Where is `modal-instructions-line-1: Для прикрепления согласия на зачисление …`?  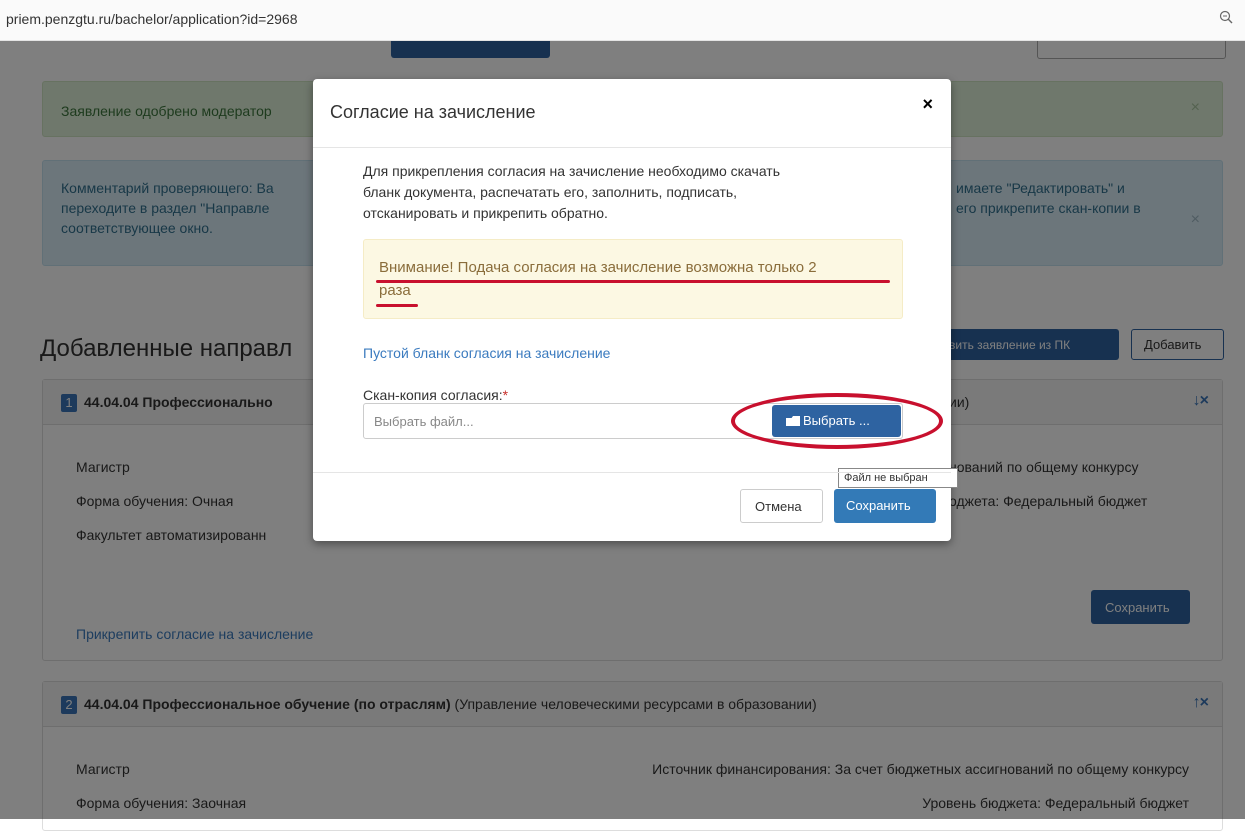
modal-instructions-line-1: Для прикрепления согласия на зачисление … is located at coordinates (572, 171).